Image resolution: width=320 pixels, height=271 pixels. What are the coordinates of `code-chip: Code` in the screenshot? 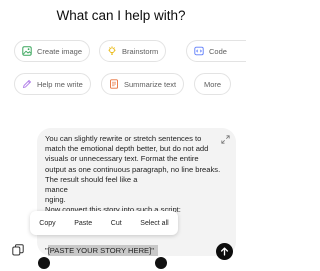 It's located at (216, 51).